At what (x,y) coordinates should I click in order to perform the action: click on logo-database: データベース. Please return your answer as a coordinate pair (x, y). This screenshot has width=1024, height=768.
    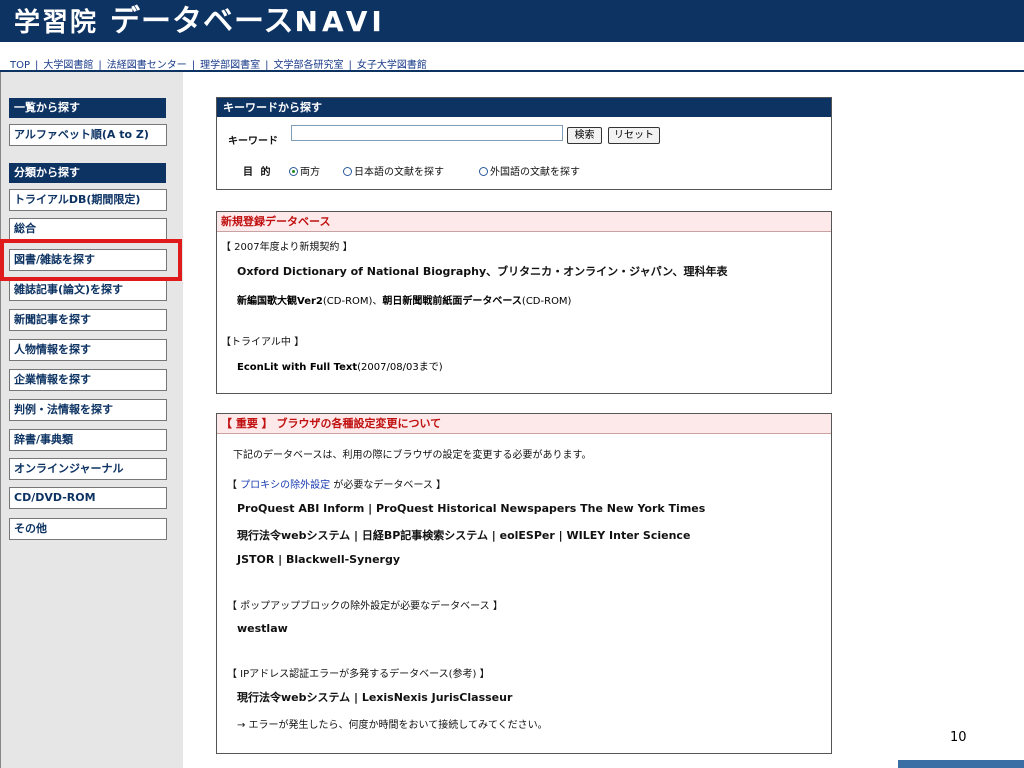
    Looking at the image, I should click on (202, 21).